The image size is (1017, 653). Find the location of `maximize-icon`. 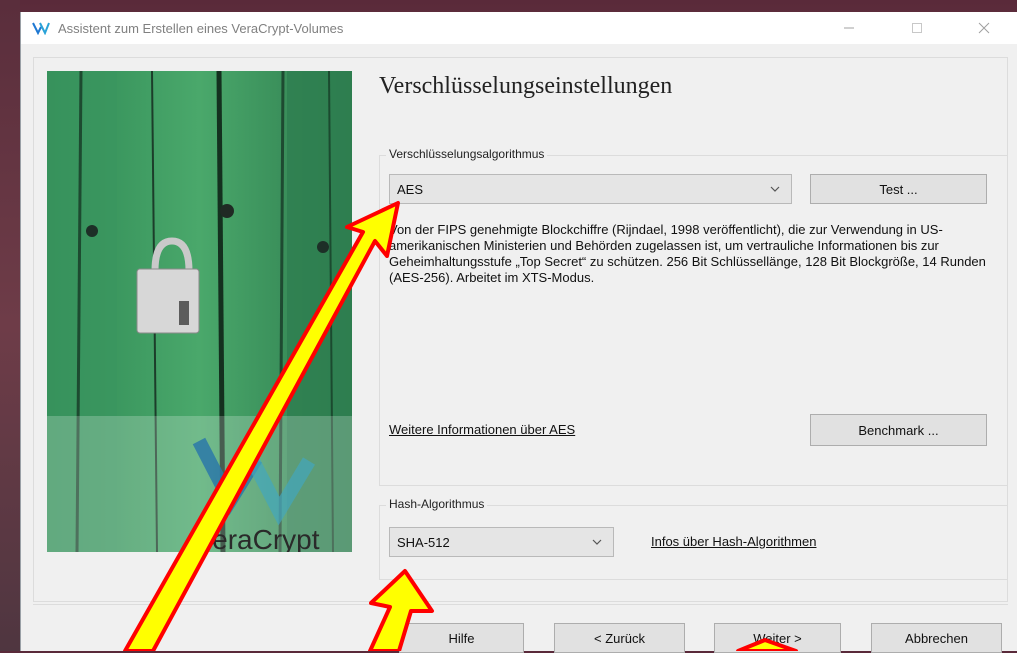

maximize-icon is located at coordinates (917, 28).